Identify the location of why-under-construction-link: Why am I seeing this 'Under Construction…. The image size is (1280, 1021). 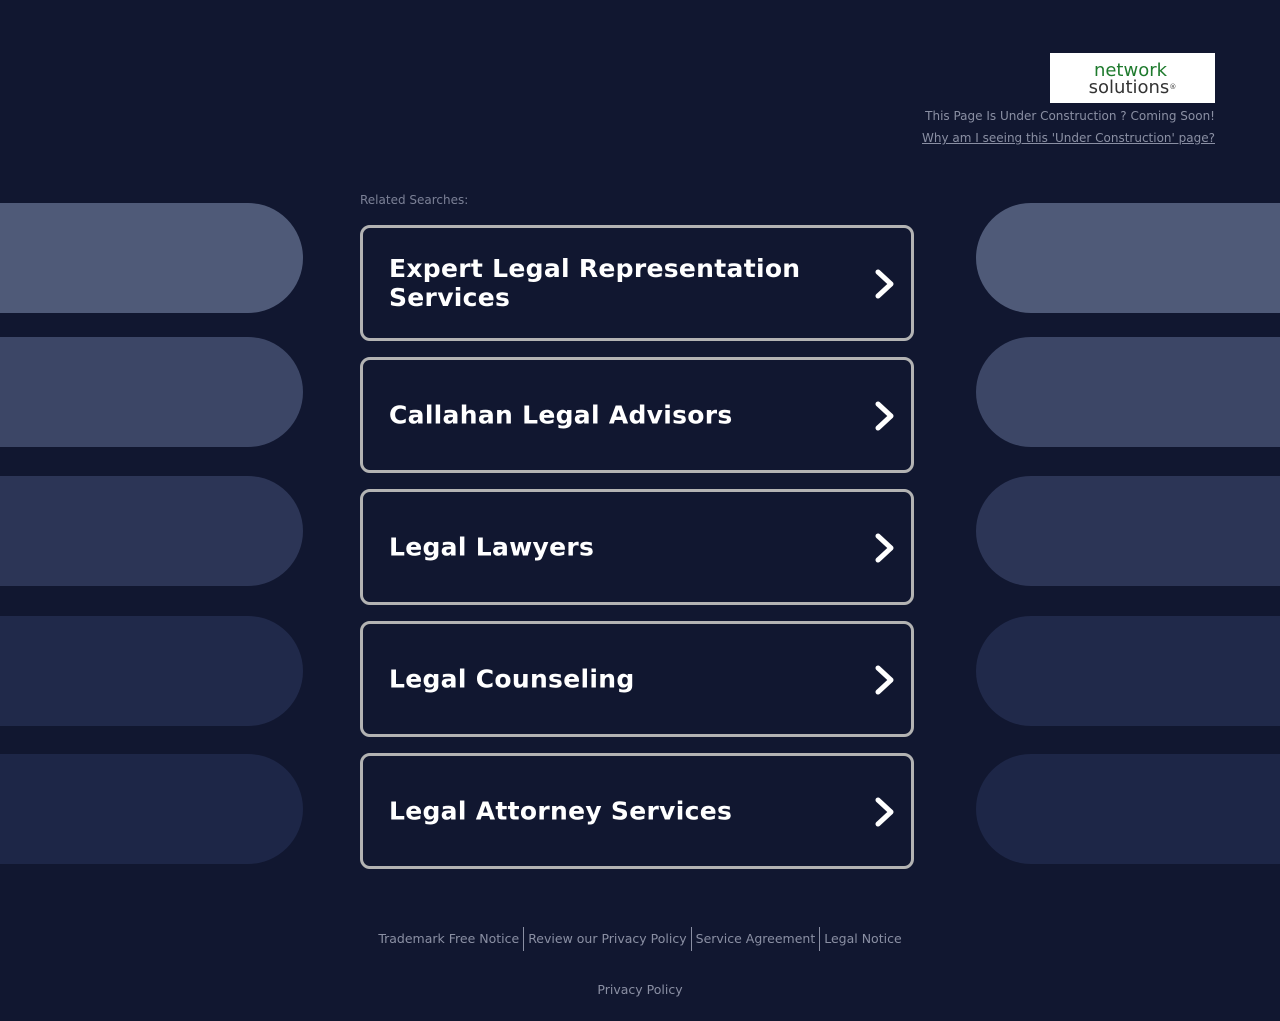
(1068, 138).